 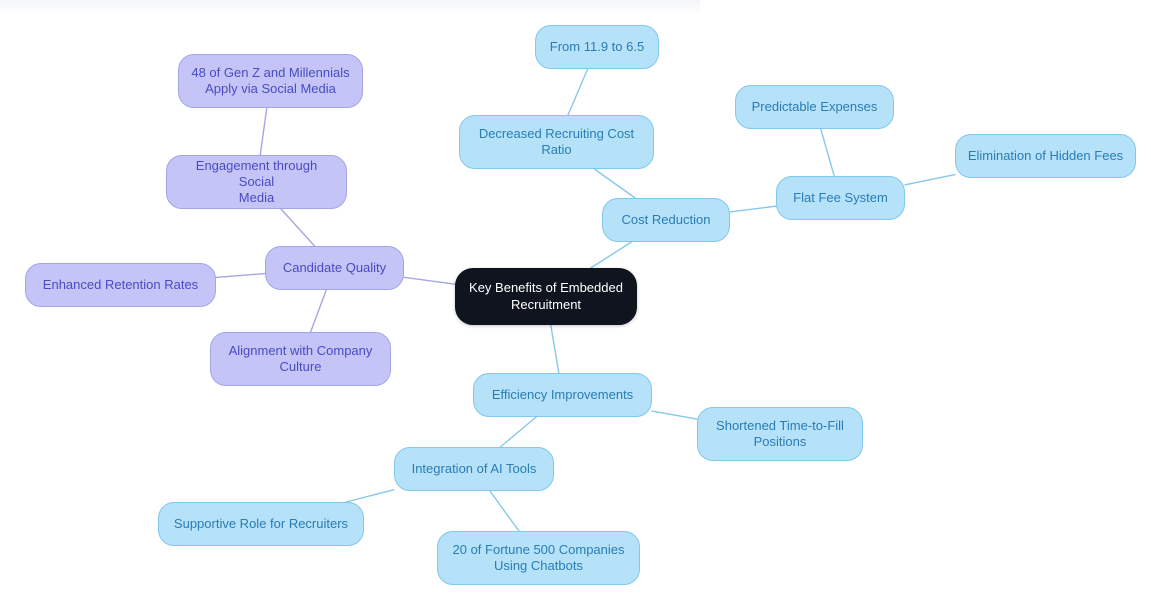 What do you see at coordinates (240, 275) in the screenshot?
I see `connector-quality-to-retention` at bounding box center [240, 275].